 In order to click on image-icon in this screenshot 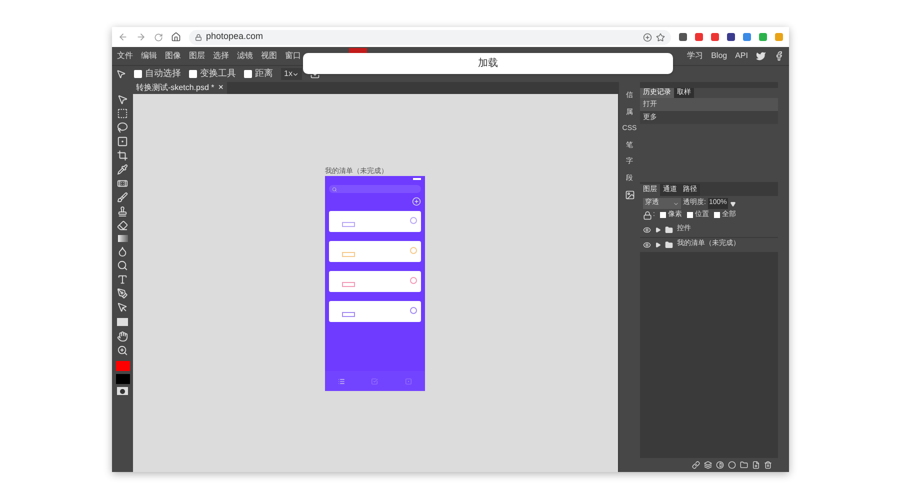, I will do `click(629, 195)`.